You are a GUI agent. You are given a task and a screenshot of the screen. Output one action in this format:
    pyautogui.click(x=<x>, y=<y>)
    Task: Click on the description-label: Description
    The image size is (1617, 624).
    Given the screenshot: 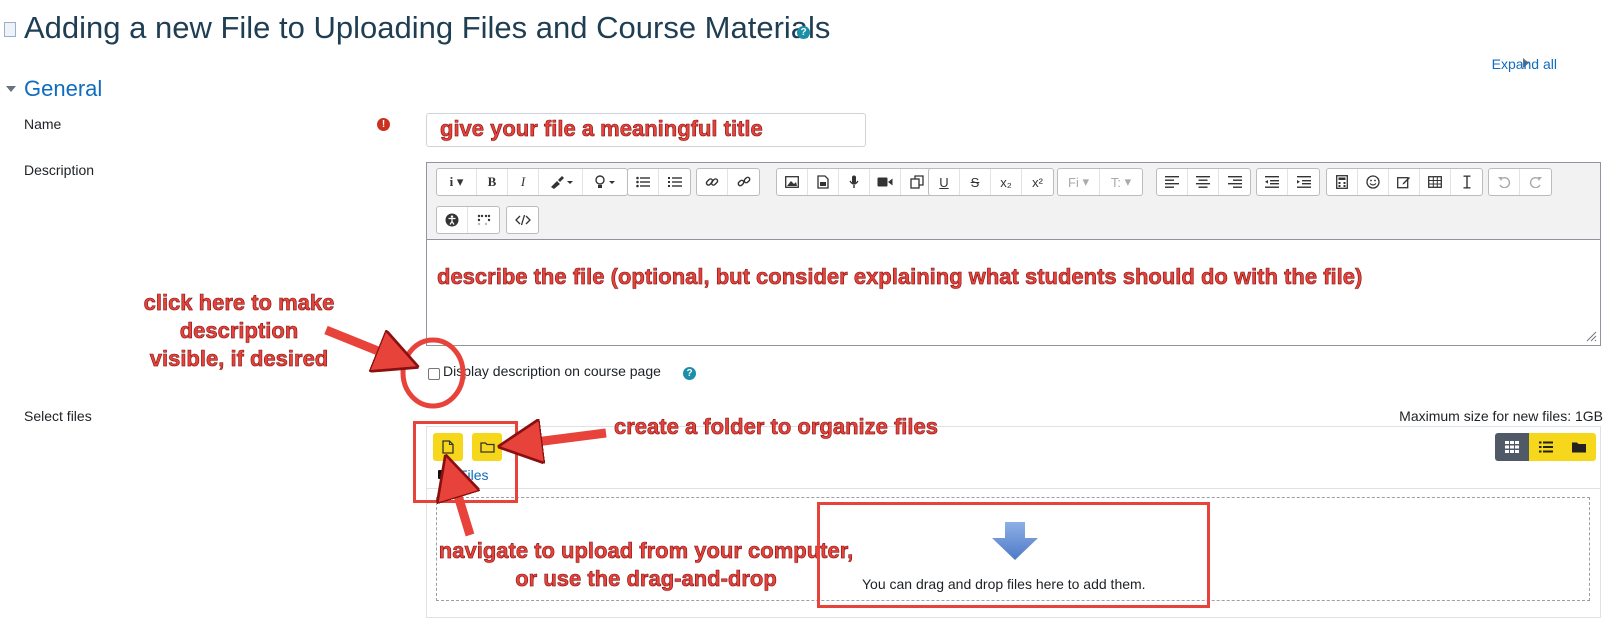 What is the action you would take?
    pyautogui.click(x=59, y=170)
    